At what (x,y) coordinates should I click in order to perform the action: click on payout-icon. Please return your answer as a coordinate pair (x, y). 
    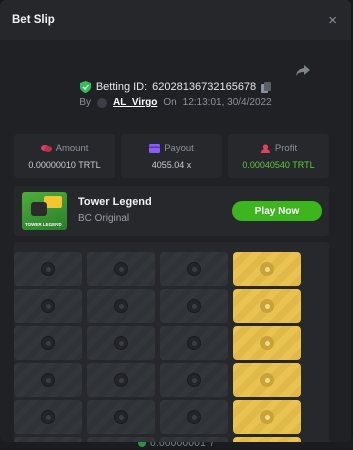
    Looking at the image, I should click on (155, 148).